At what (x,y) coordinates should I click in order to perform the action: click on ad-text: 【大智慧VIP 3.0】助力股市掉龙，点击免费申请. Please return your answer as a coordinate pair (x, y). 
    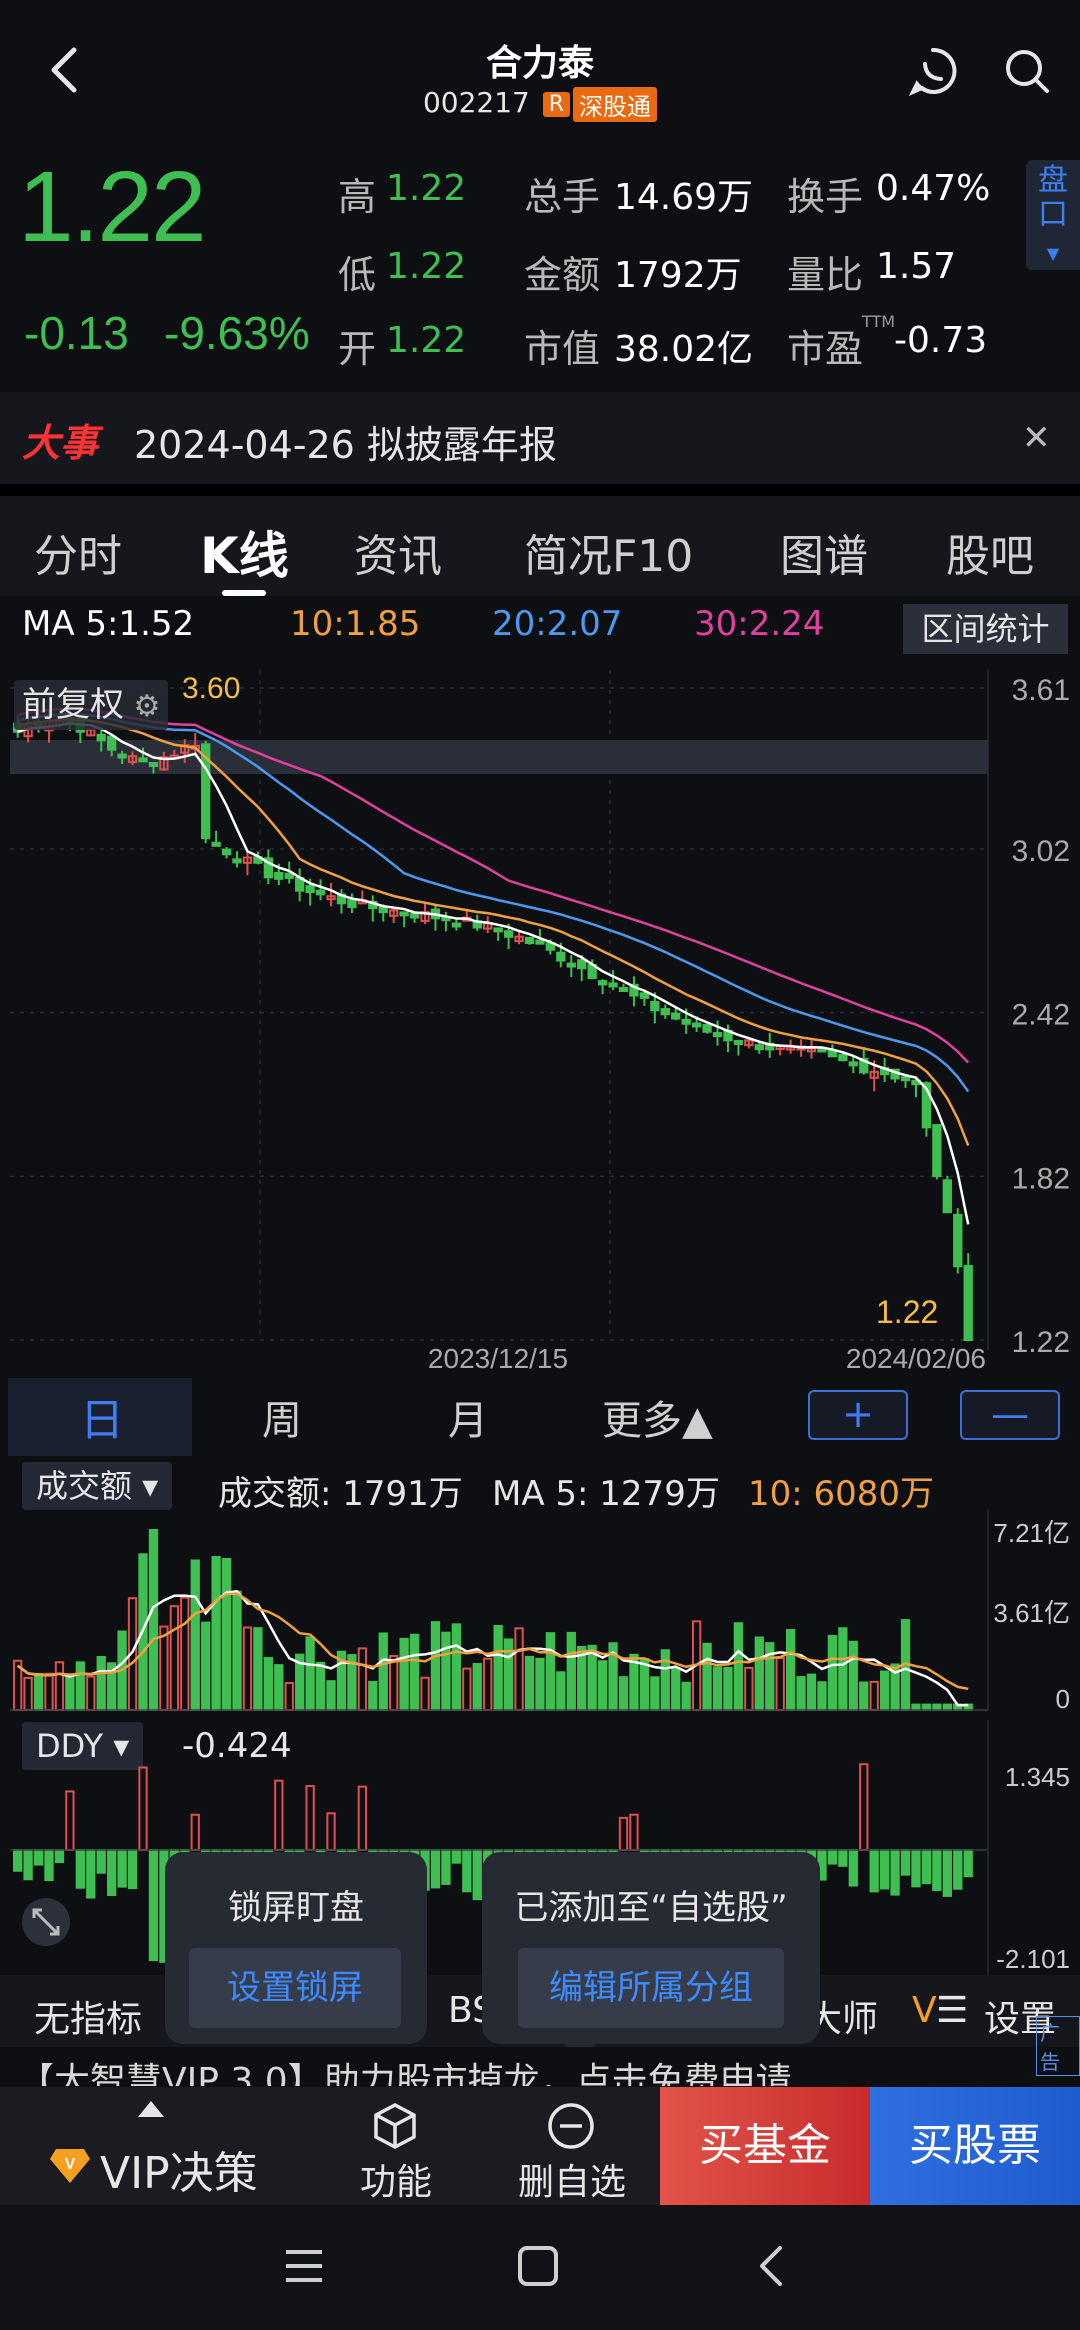
    Looking at the image, I should click on (405, 2069).